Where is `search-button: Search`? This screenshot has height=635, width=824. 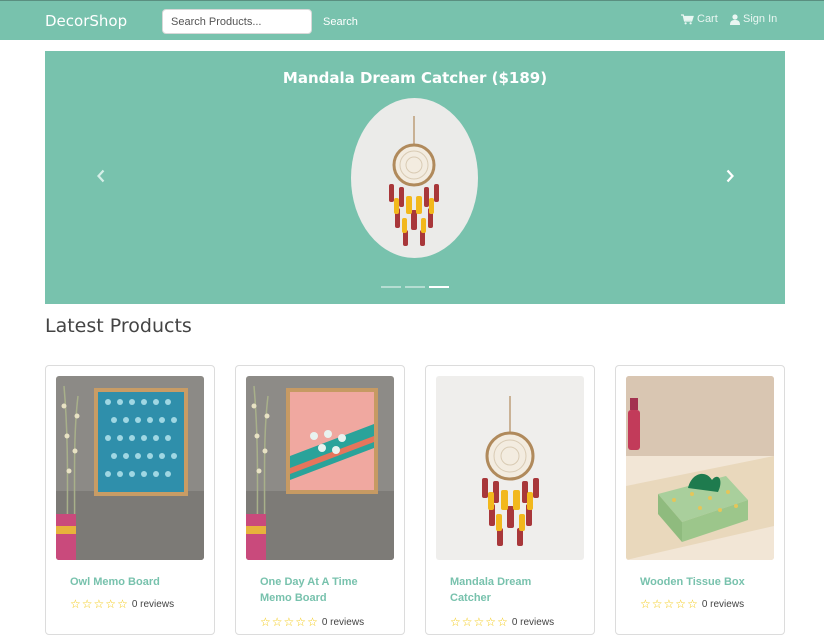
search-button: Search is located at coordinates (340, 21).